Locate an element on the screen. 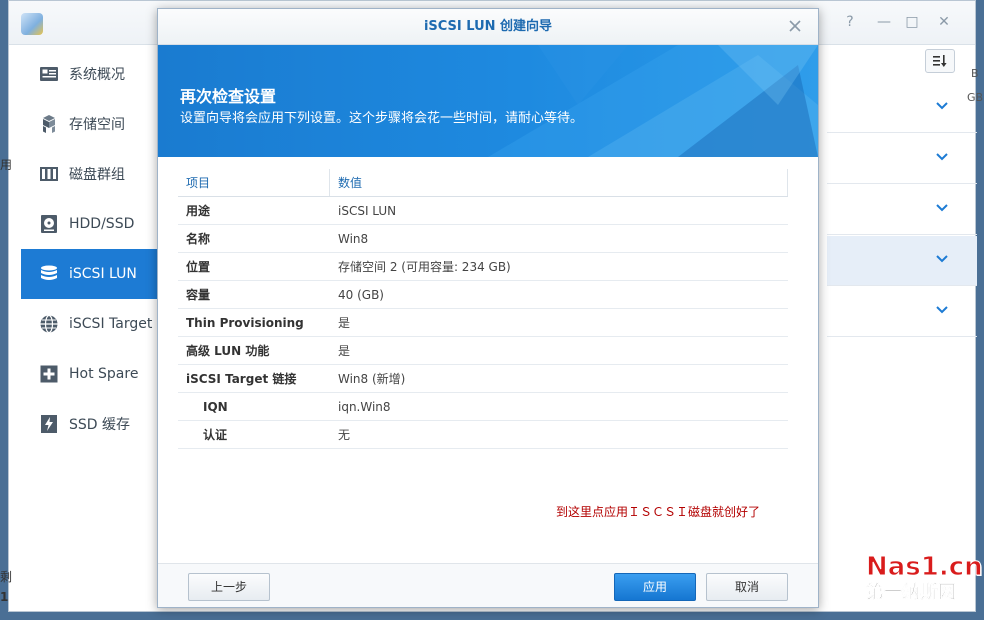 The image size is (984, 620). sidebar-item-overview: 系统概况 is located at coordinates (95, 74).